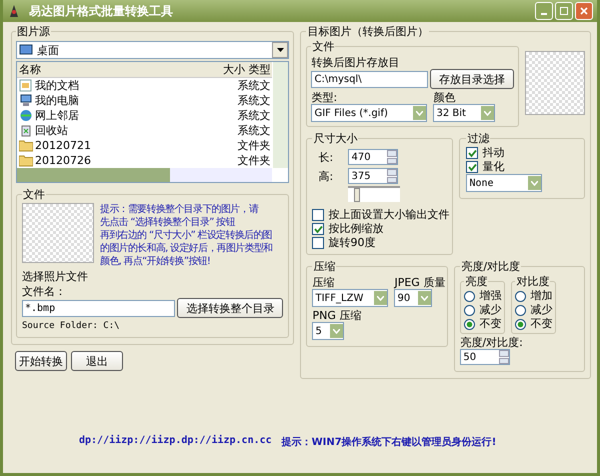  I want to click on file-list-item: 20120721 文件夹, so click(144, 145).